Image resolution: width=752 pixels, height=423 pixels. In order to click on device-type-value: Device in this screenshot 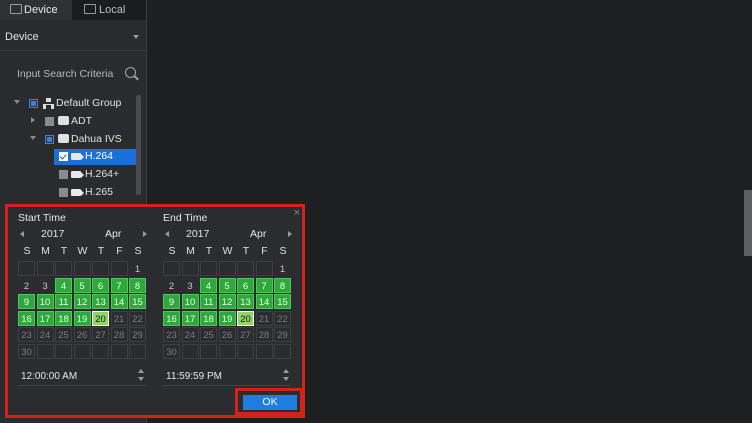, I will do `click(22, 37)`.